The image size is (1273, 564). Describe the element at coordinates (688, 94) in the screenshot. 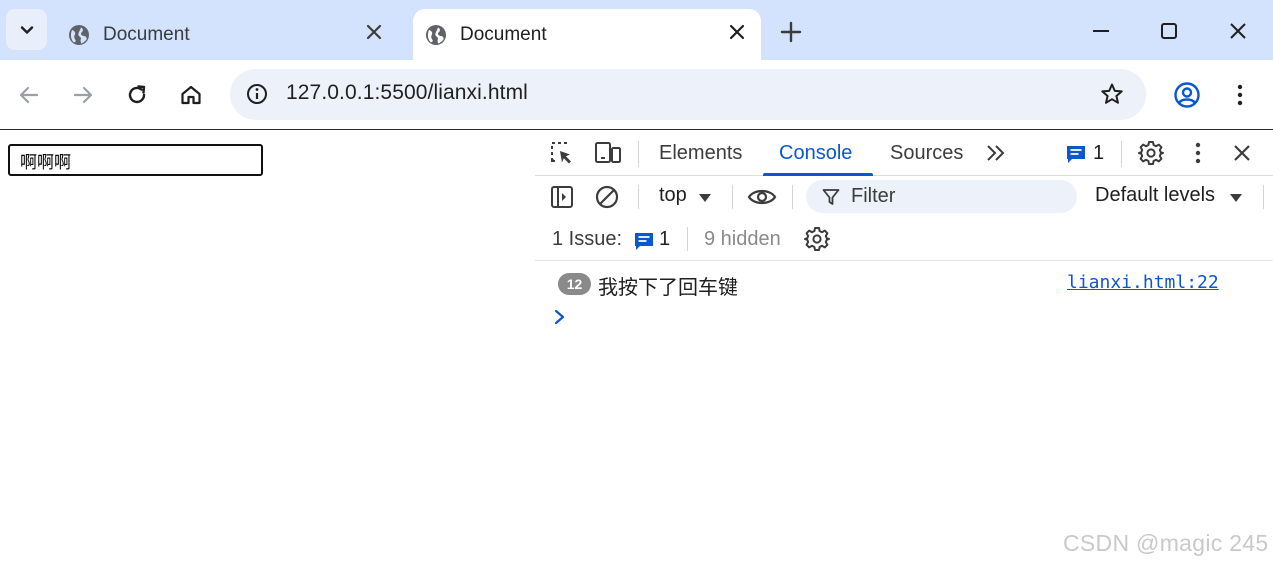

I see `address-bar: 127.0.0.1:5500/lianxi.html` at that location.